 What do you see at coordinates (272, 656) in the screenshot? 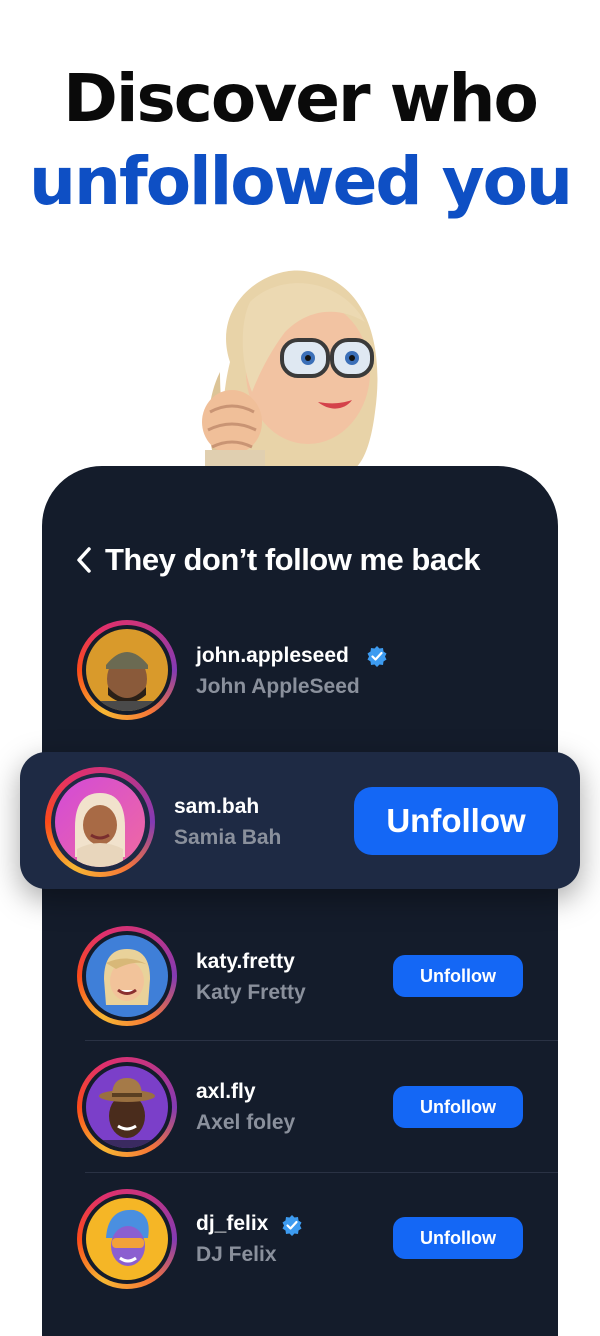
I see `username: john.appleseed` at bounding box center [272, 656].